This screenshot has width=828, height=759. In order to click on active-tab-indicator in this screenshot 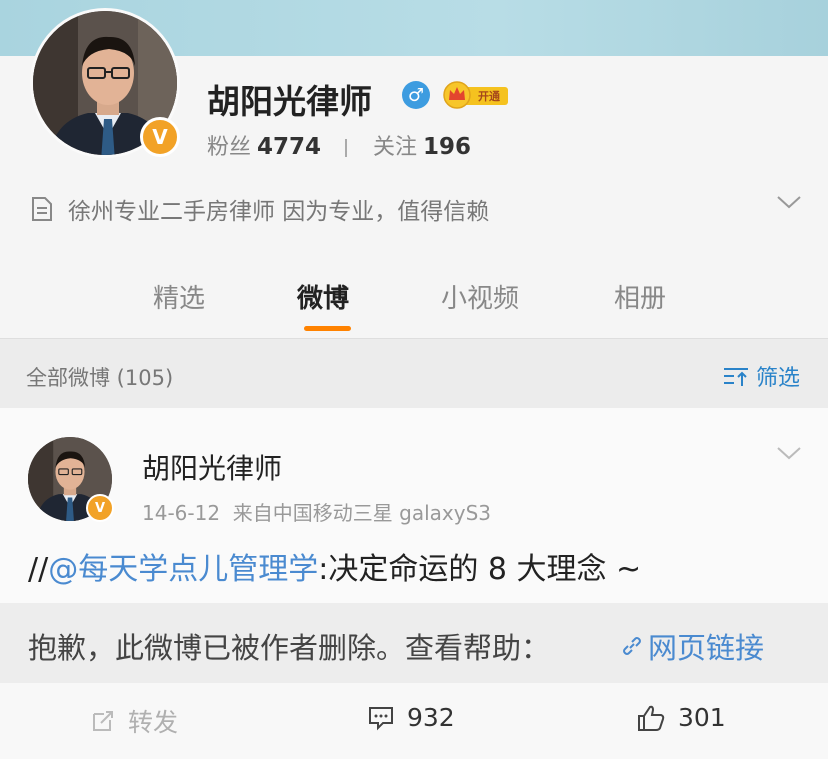, I will do `click(327, 328)`.